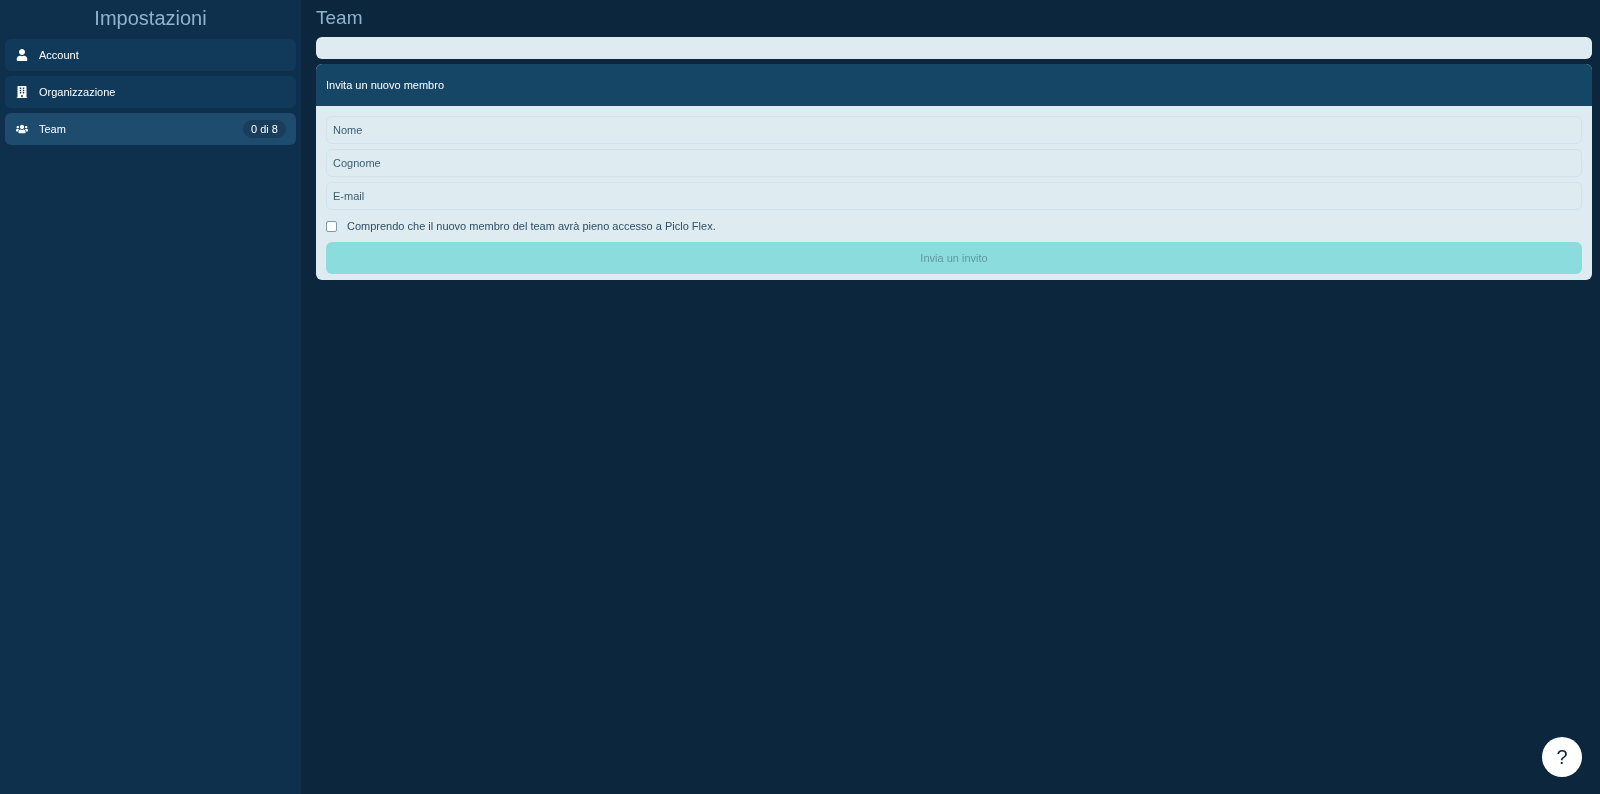 The height and width of the screenshot is (794, 1600). I want to click on count-badge: 0 di 8, so click(264, 129).